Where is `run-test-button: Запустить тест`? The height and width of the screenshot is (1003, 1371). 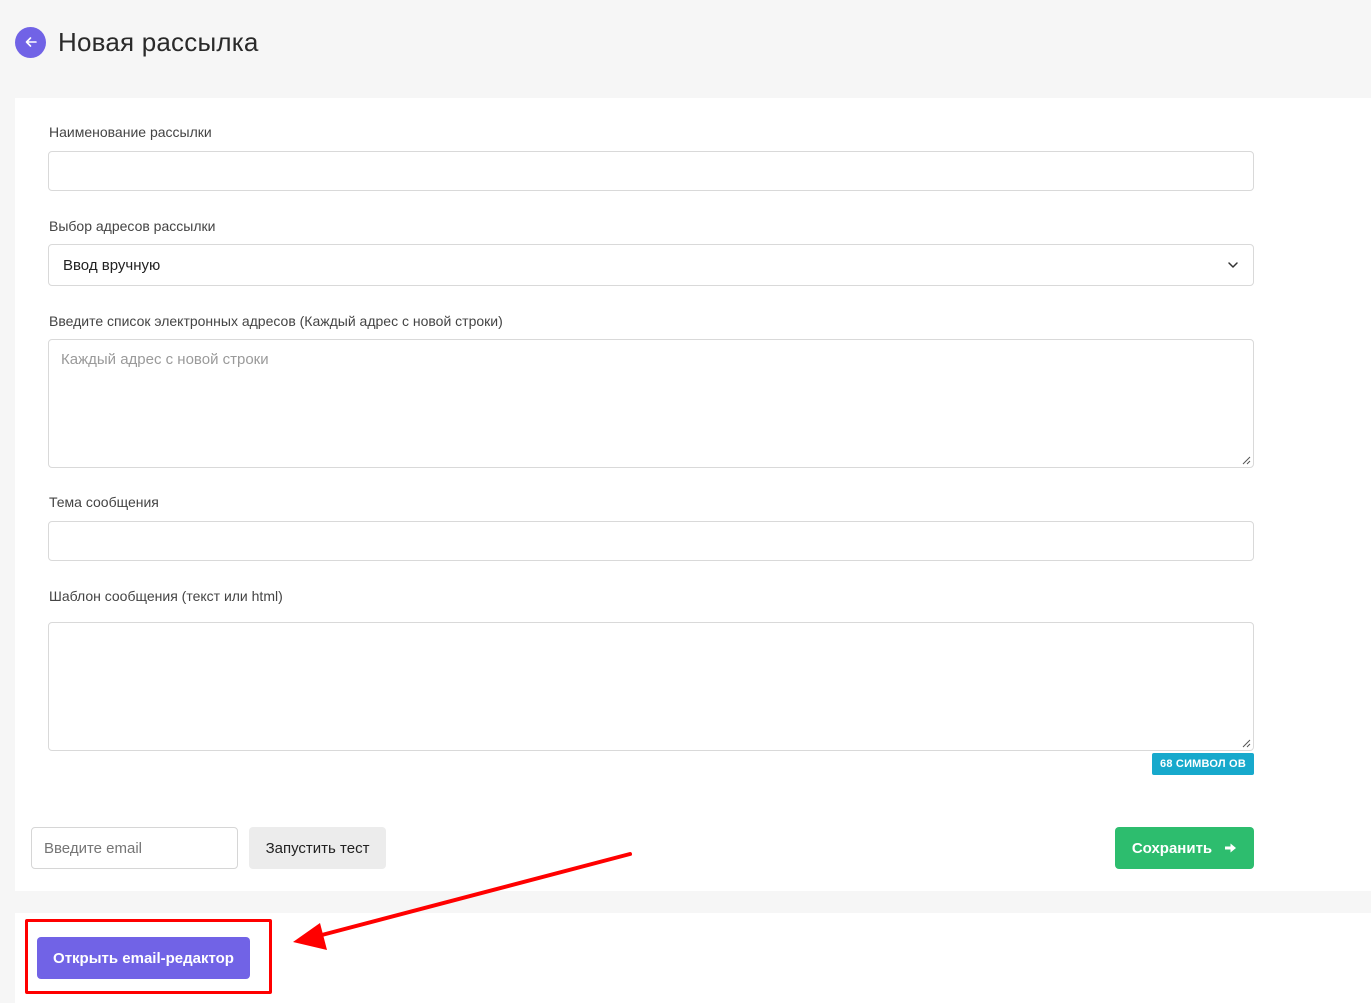 run-test-button: Запустить тест is located at coordinates (317, 848).